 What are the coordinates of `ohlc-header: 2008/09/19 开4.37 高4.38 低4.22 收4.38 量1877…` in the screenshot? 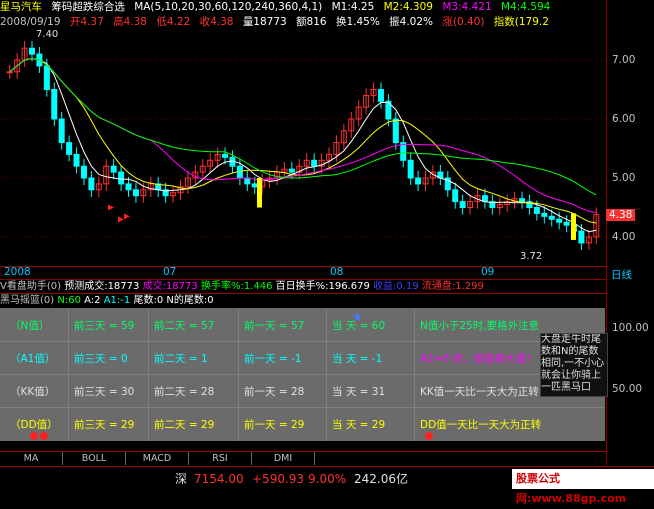 It's located at (303, 22).